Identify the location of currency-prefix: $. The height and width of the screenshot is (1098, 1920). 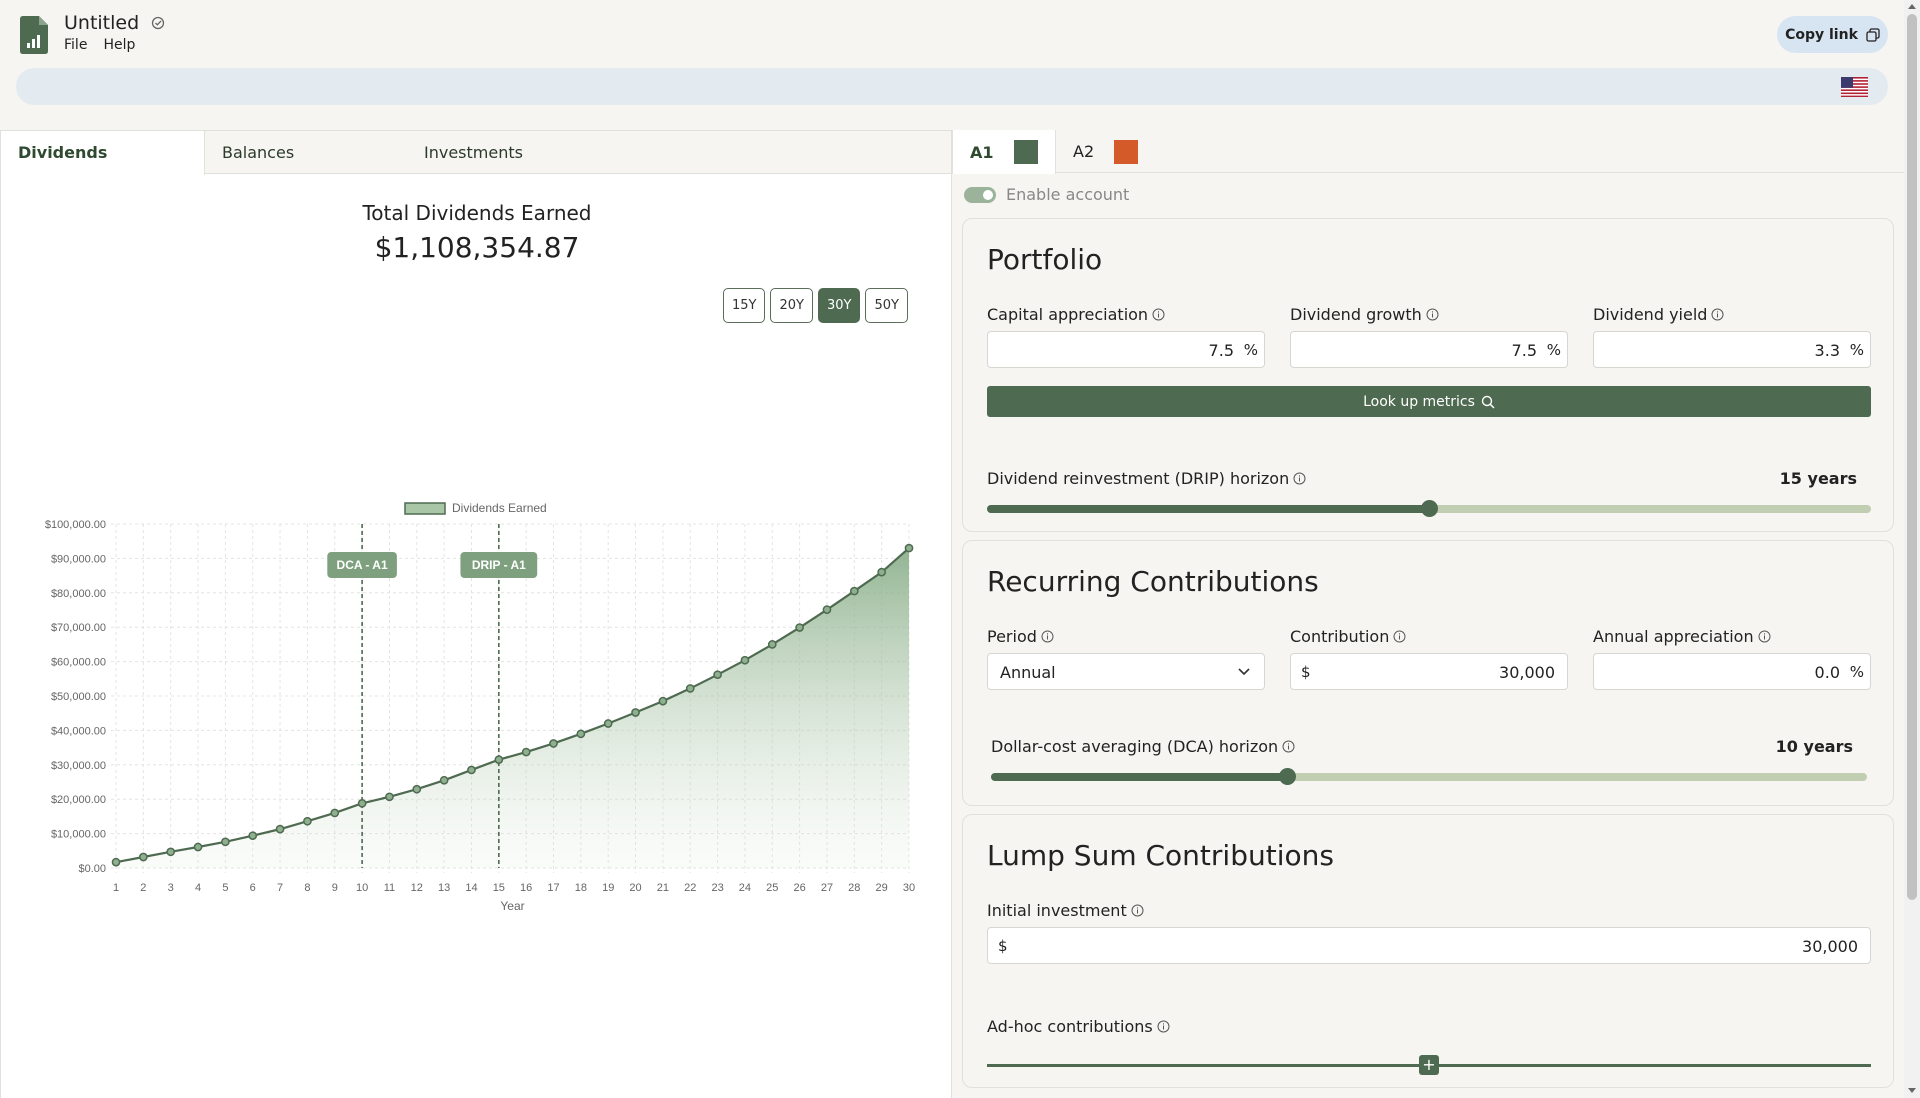
(1003, 946).